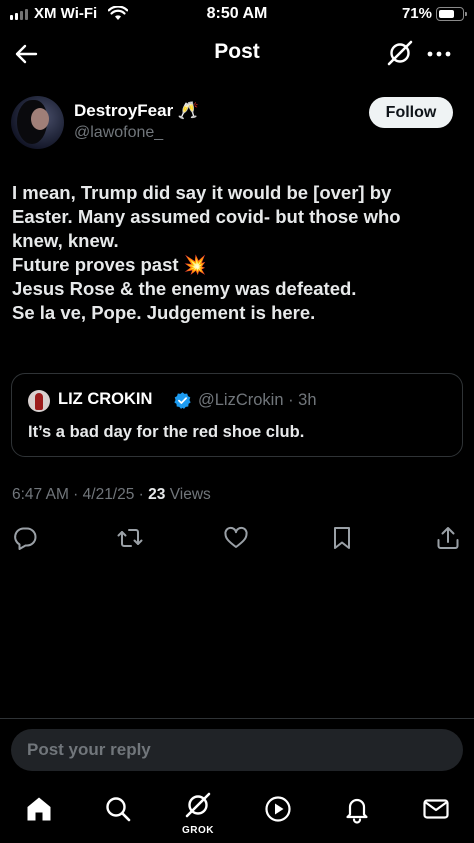  Describe the element at coordinates (65, 240) in the screenshot. I see `post-line: knew, knew.` at that location.